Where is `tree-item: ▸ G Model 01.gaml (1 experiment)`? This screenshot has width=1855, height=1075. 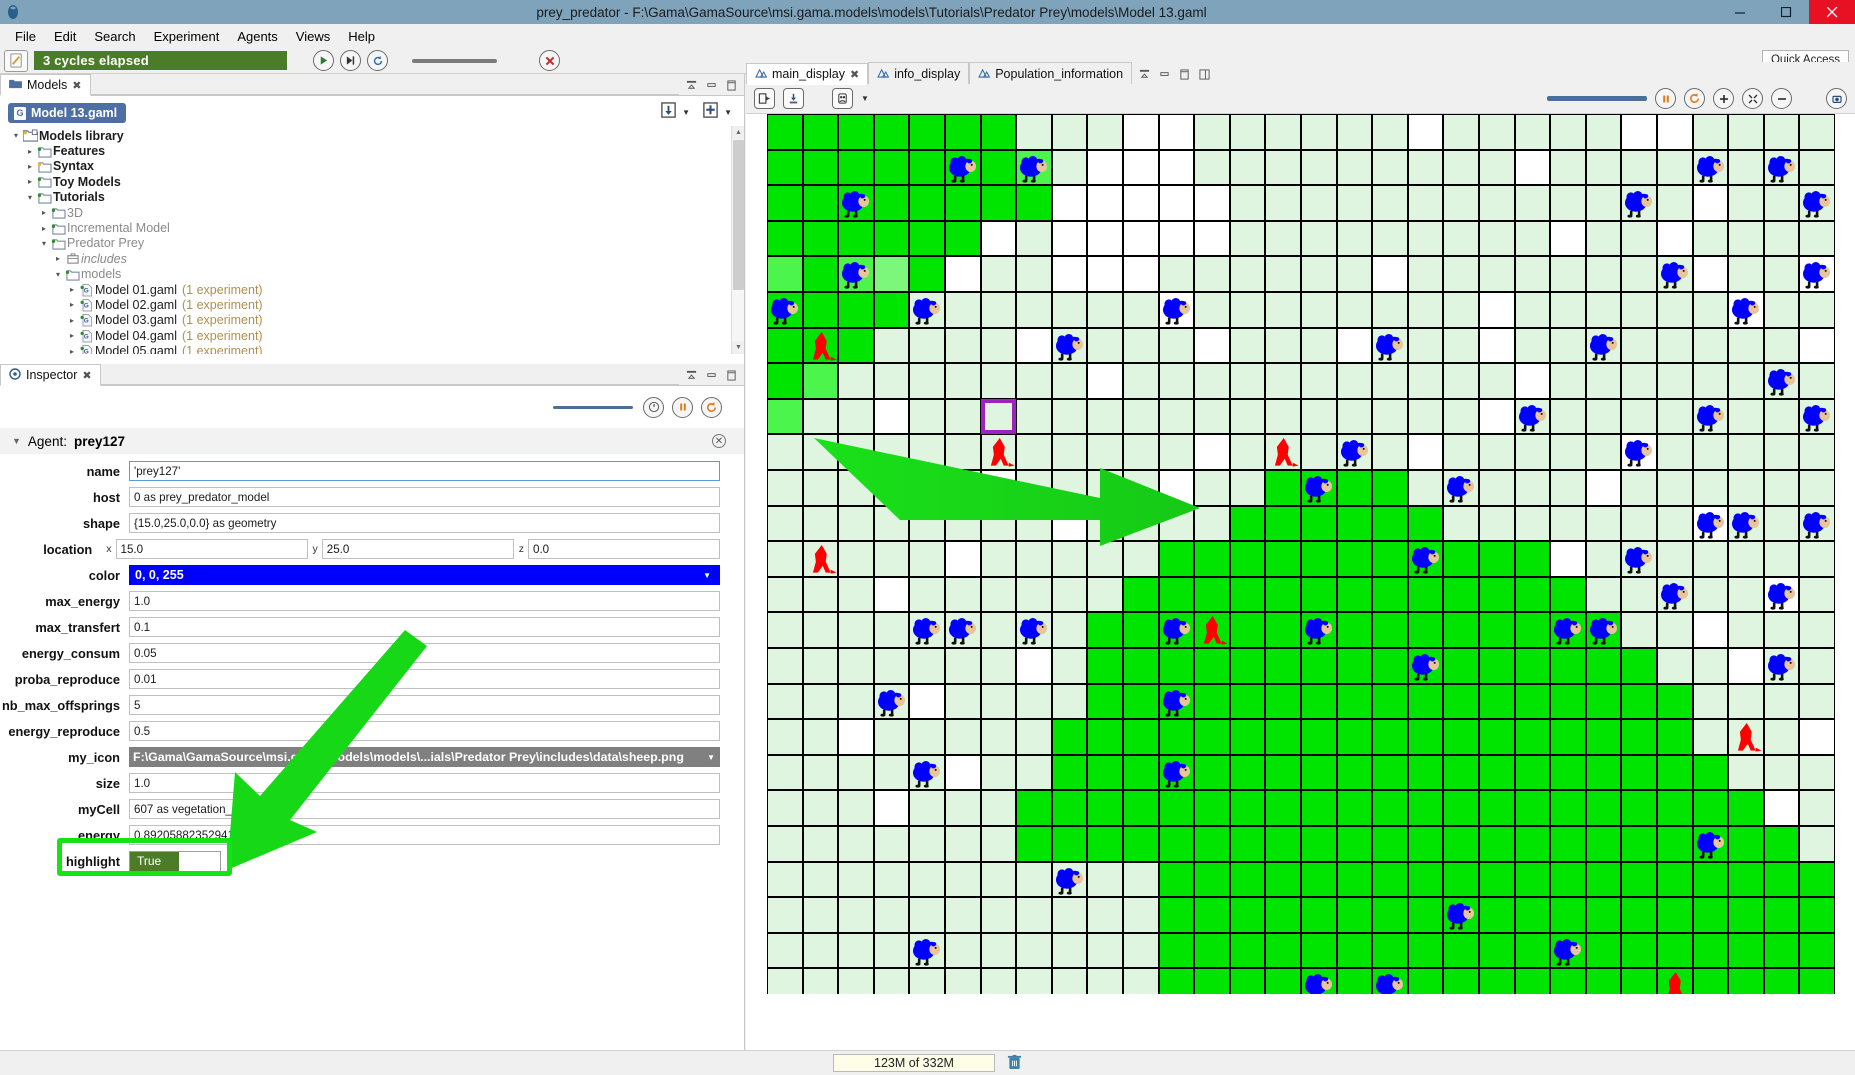 tree-item: ▸ G Model 01.gaml (1 experiment) is located at coordinates (377, 289).